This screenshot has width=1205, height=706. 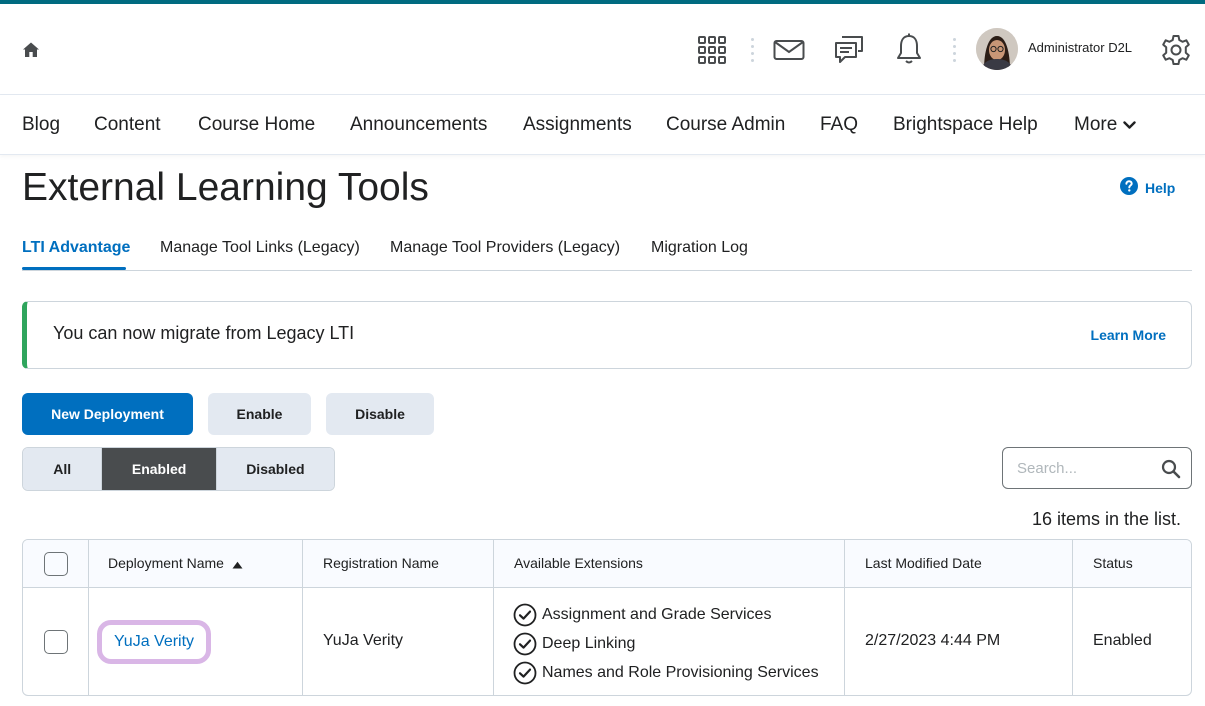 I want to click on nav-item-content: Content, so click(x=127, y=125).